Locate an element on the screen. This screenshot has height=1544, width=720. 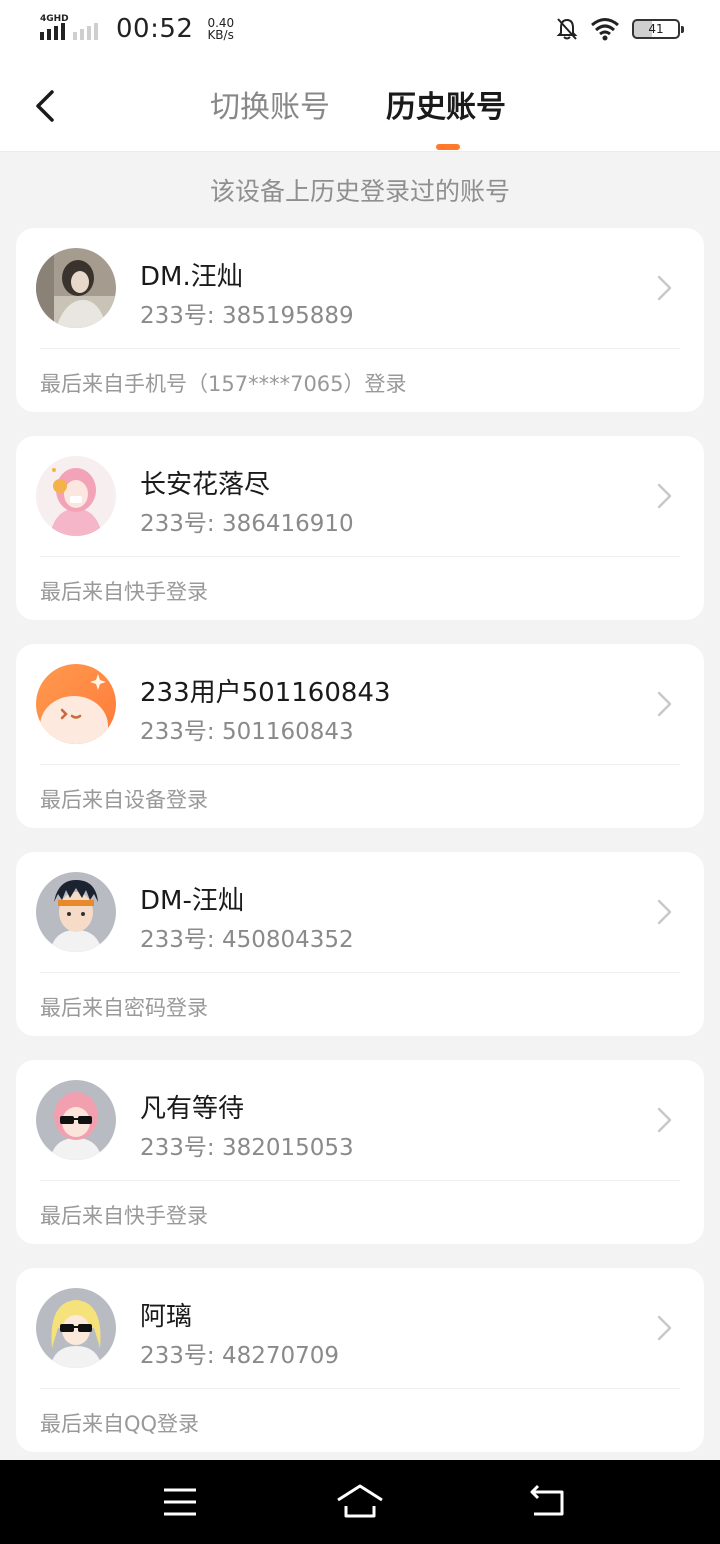
signal-icon: 4GHD is located at coordinates (54, 27).